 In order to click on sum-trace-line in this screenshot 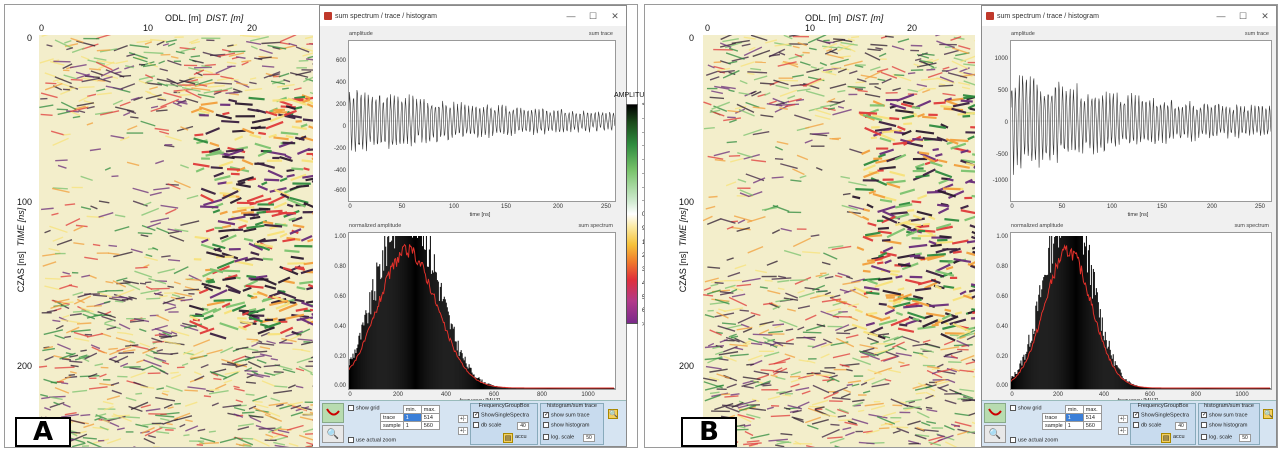, I will do `click(1141, 125)`.